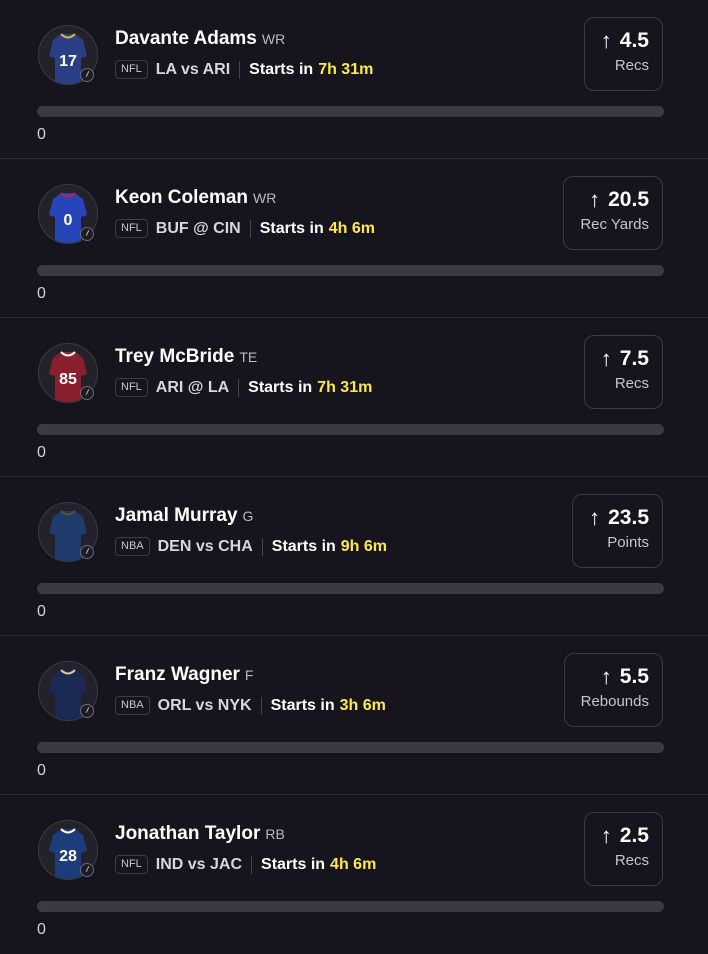 This screenshot has height=954, width=708. I want to click on matchup-text: DEN vs CHA, so click(205, 546).